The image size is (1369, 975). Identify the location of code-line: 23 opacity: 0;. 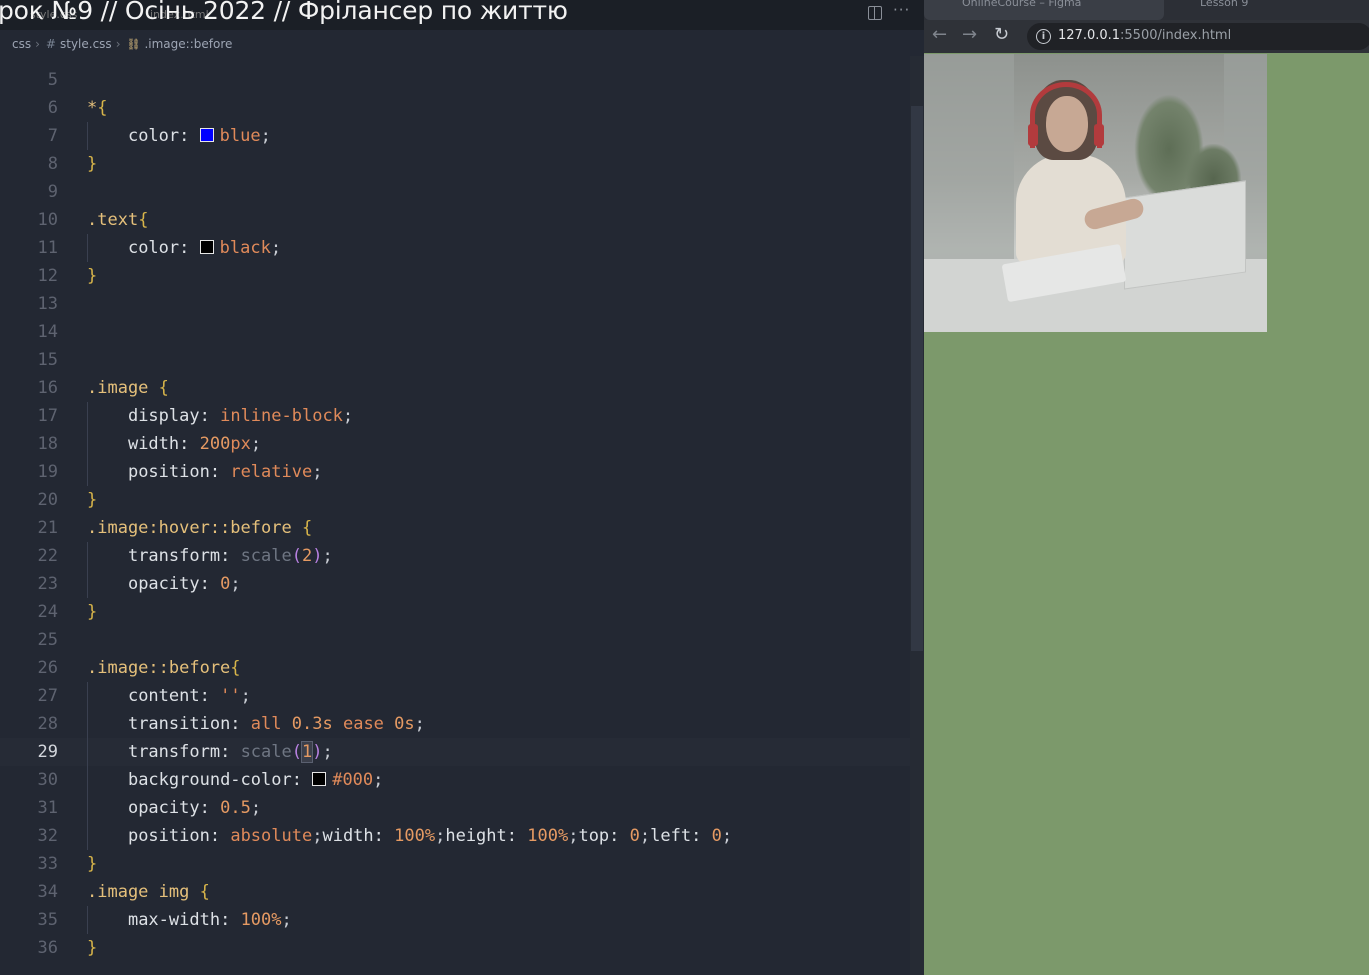
(455, 584).